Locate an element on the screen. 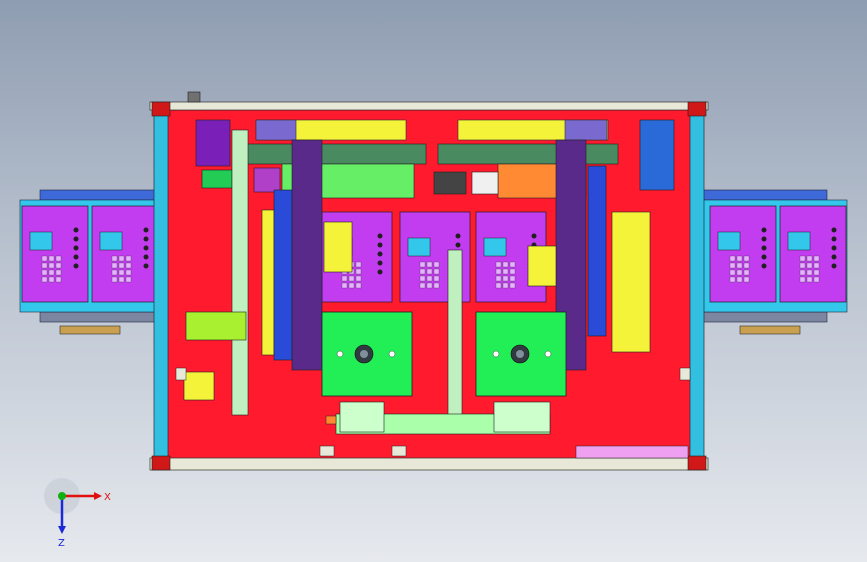 Image resolution: width=867 pixels, height=562 pixels. axis-triad: X Z is located at coordinates (77, 513).